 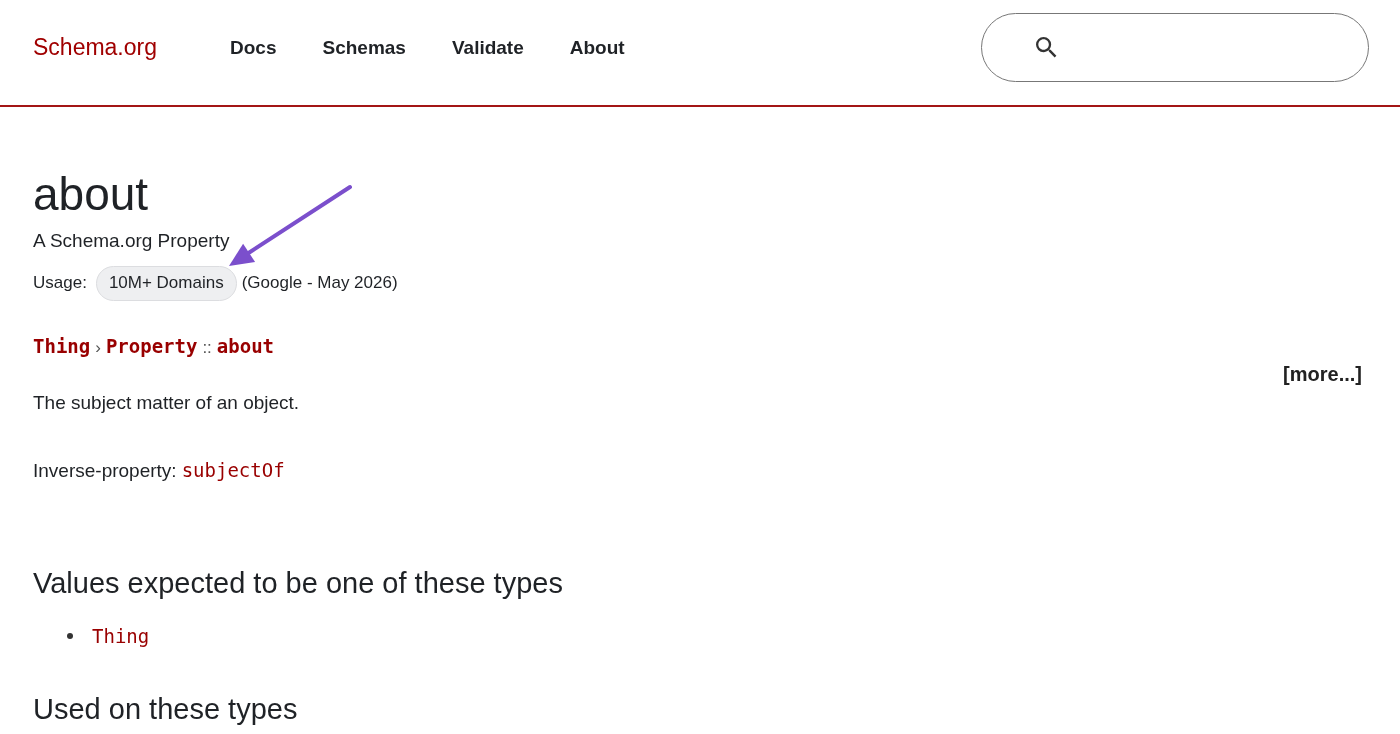 I want to click on more-link: [more...], so click(x=1322, y=374).